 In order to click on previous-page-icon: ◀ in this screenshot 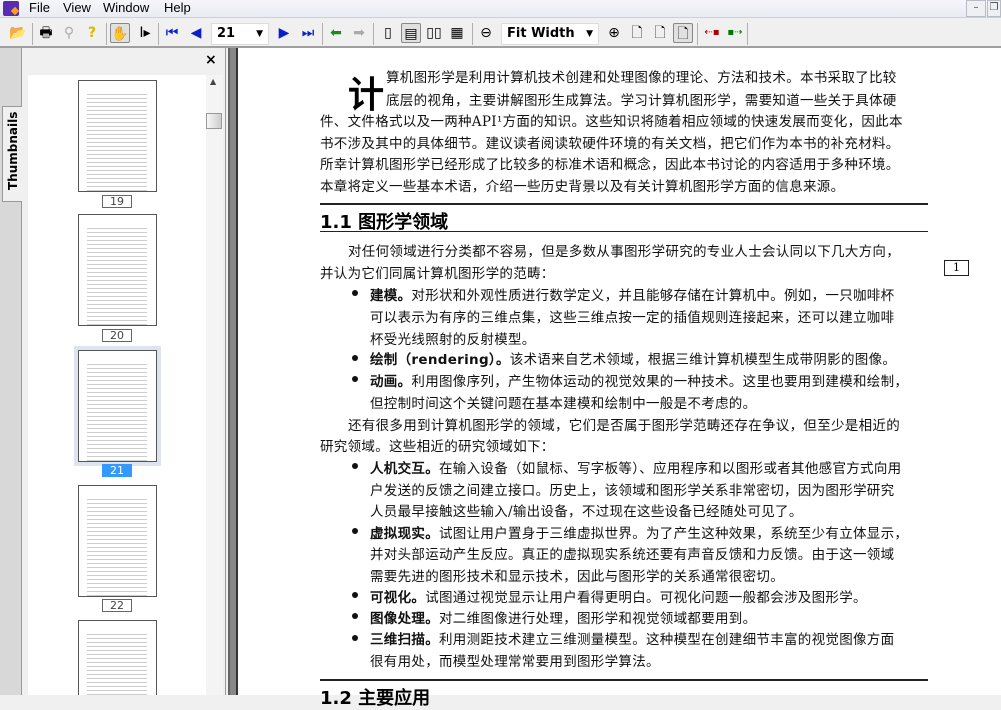, I will do `click(196, 33)`.